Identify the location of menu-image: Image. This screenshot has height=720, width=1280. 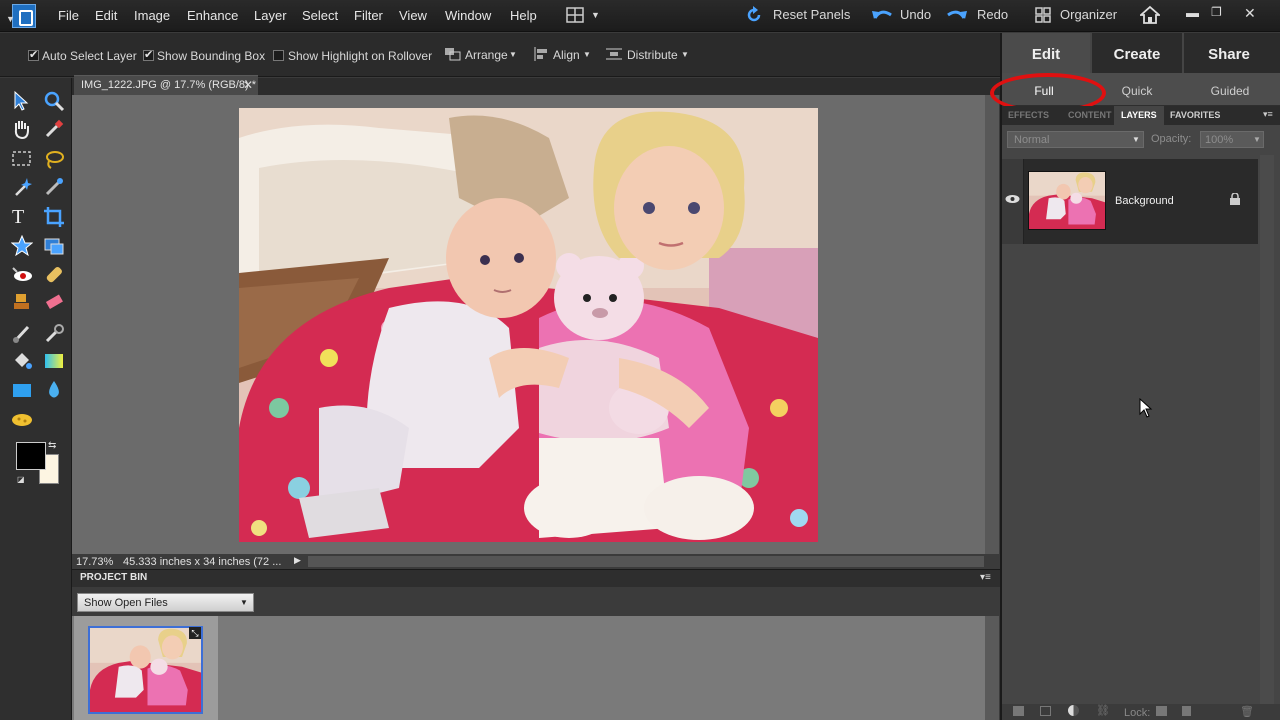
(152, 15).